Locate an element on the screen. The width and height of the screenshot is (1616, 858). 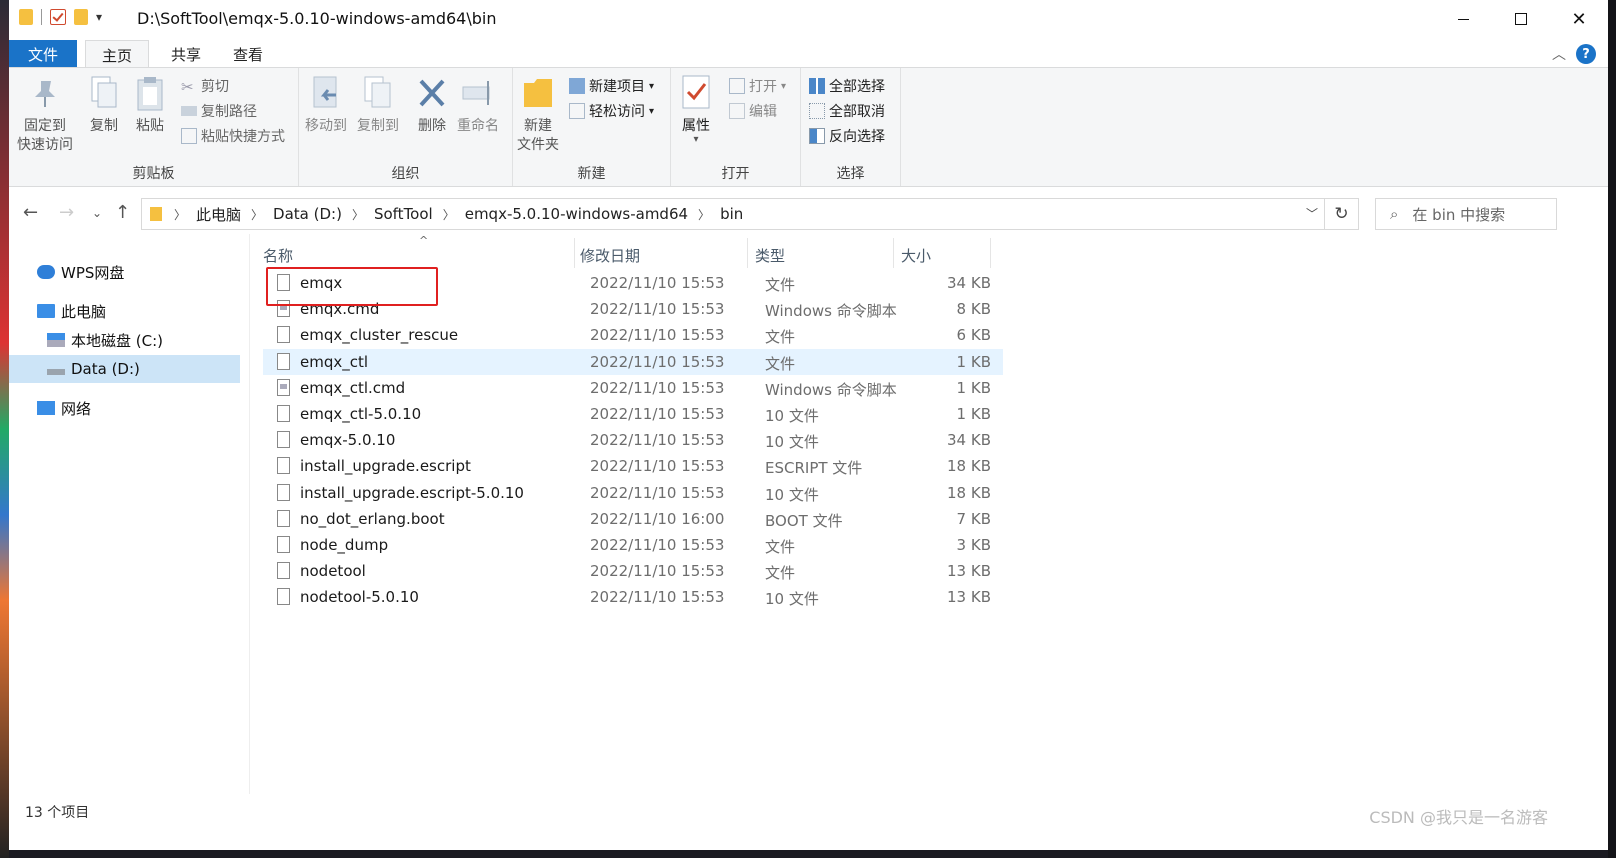
column-type: 类型 is located at coordinates (770, 255).